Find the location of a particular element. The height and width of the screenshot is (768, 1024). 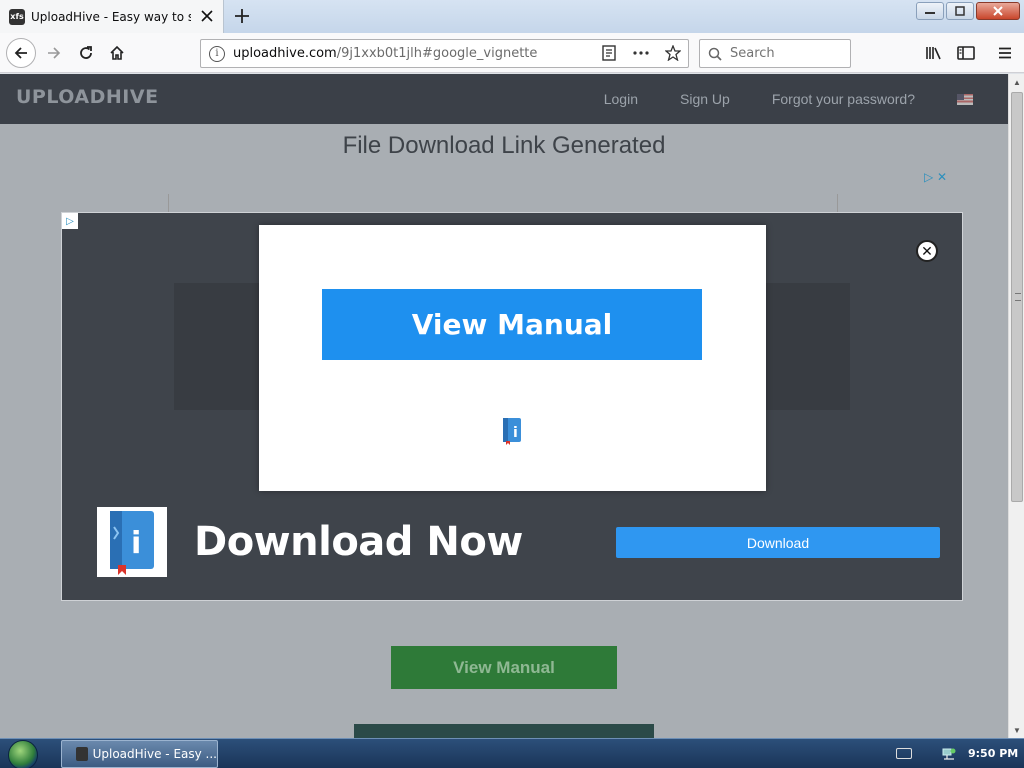

page-title: File Download Link Generated is located at coordinates (504, 145).